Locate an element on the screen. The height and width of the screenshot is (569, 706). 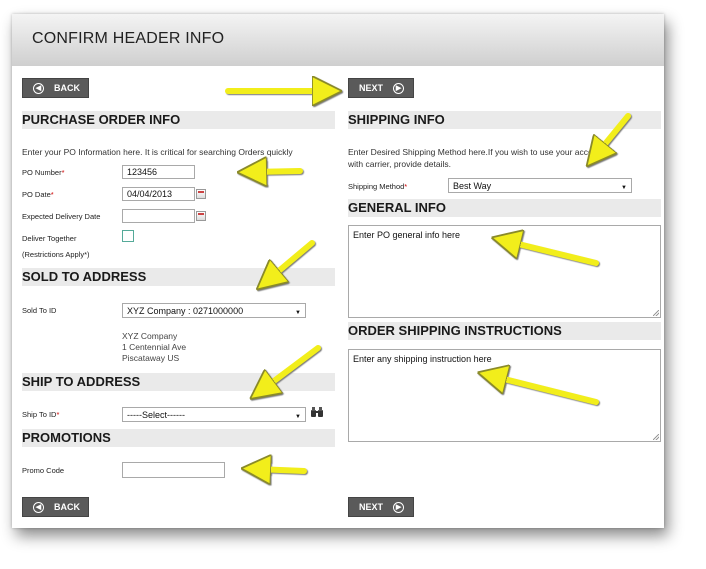
section-header-shipping: SHIPPING INFO is located at coordinates (504, 120).